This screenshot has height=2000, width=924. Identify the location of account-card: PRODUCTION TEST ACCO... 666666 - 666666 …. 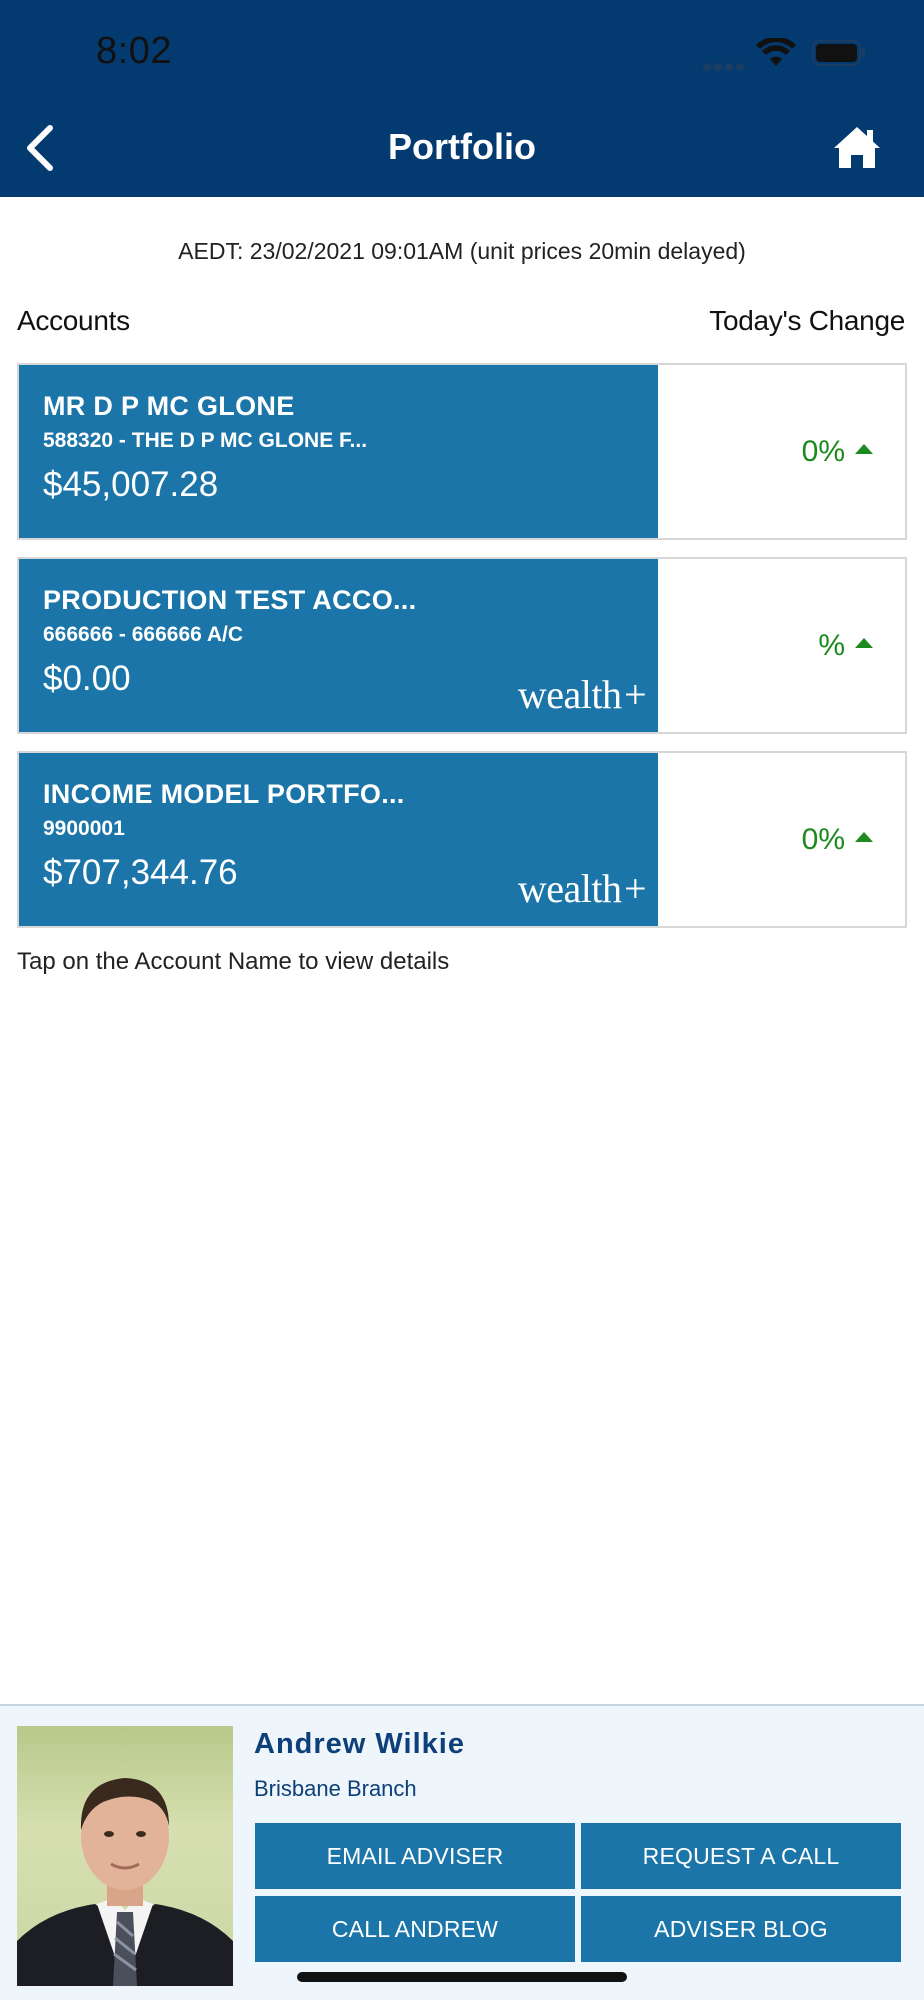
(462, 645).